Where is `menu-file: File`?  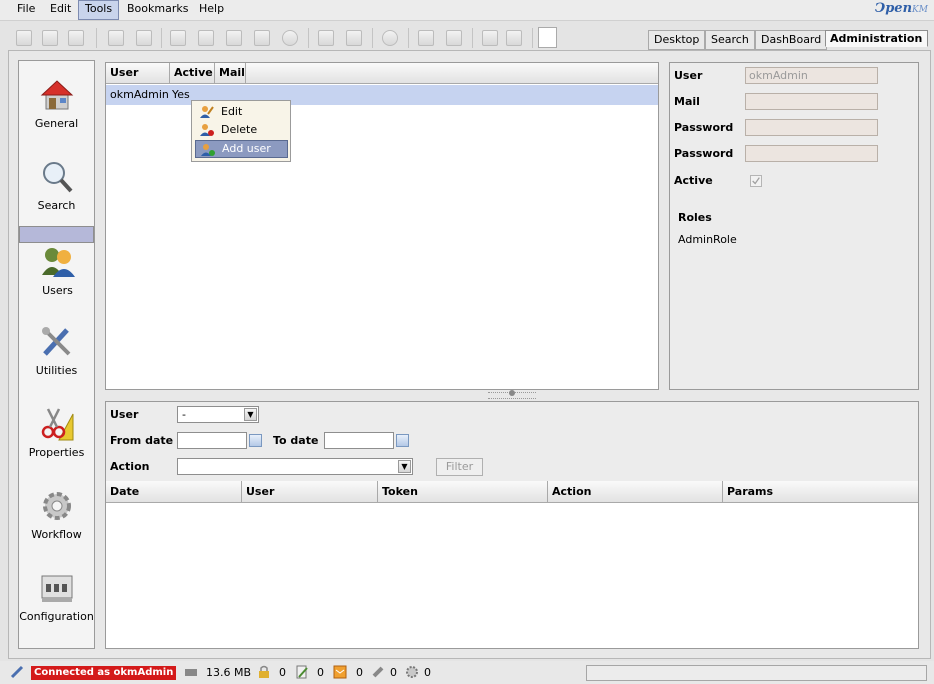 menu-file: File is located at coordinates (26, 10).